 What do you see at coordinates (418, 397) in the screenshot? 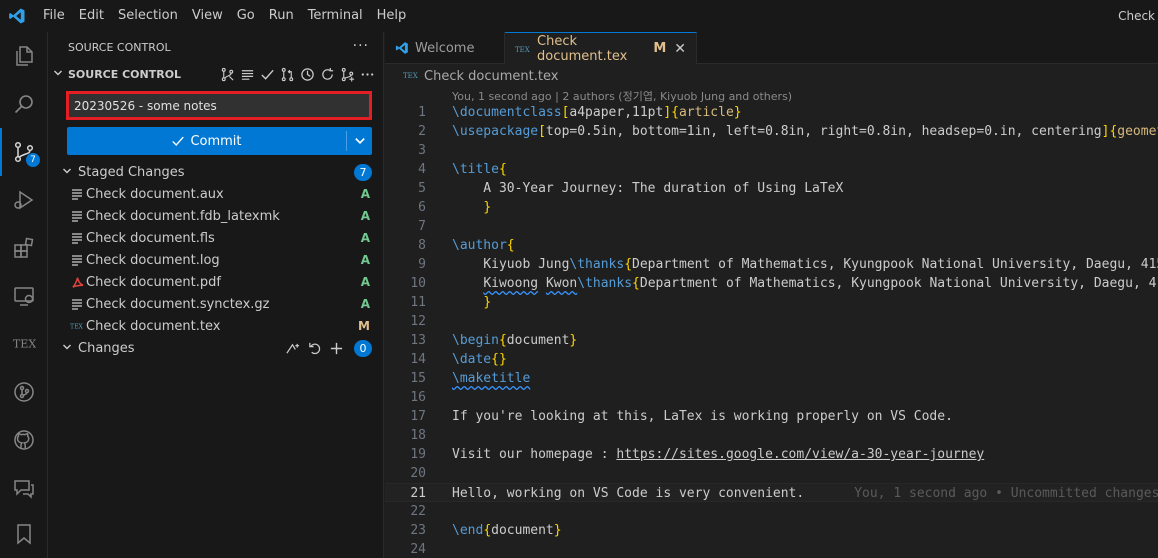
I see `line-number: 16` at bounding box center [418, 397].